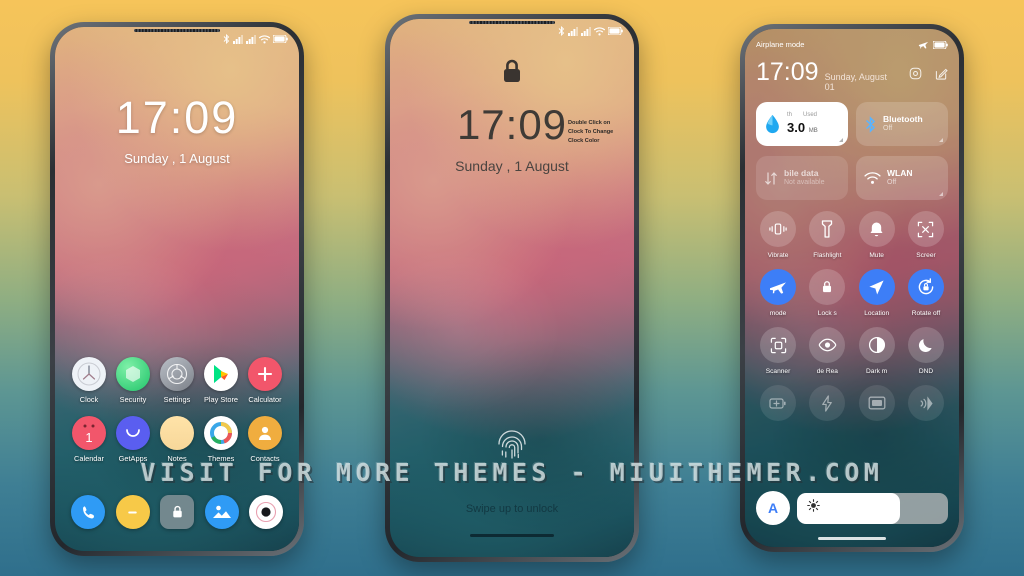 This screenshot has width=1024, height=576. I want to click on control-center-header: 17:09 Sunday, August 01, so click(852, 76).